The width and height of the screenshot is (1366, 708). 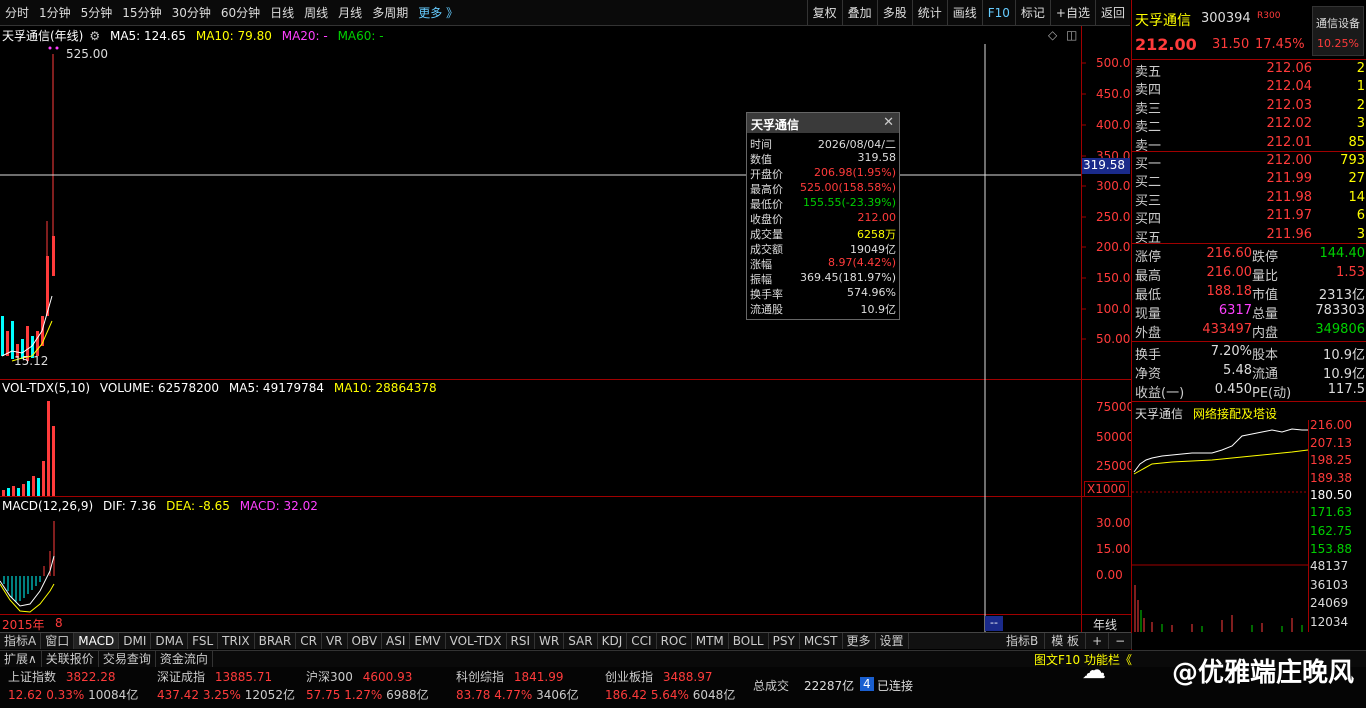 What do you see at coordinates (309, 641) in the screenshot?
I see `indicator-tab: CR` at bounding box center [309, 641].